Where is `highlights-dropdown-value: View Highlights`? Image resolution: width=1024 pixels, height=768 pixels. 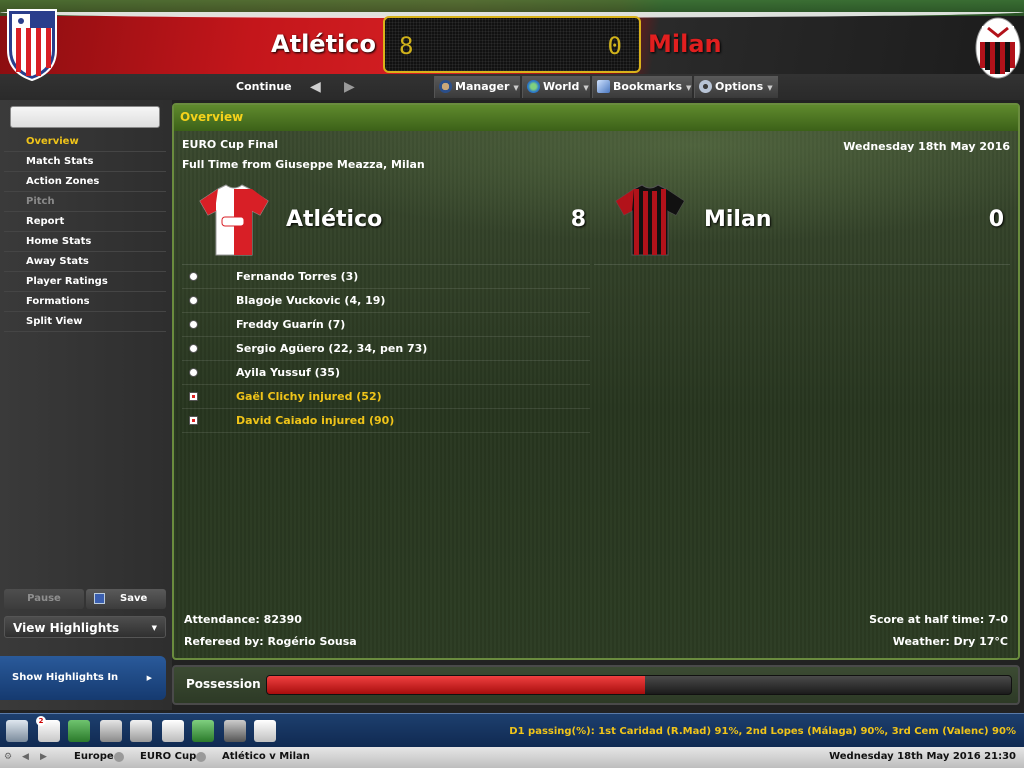
highlights-dropdown-value: View Highlights is located at coordinates (66, 628).